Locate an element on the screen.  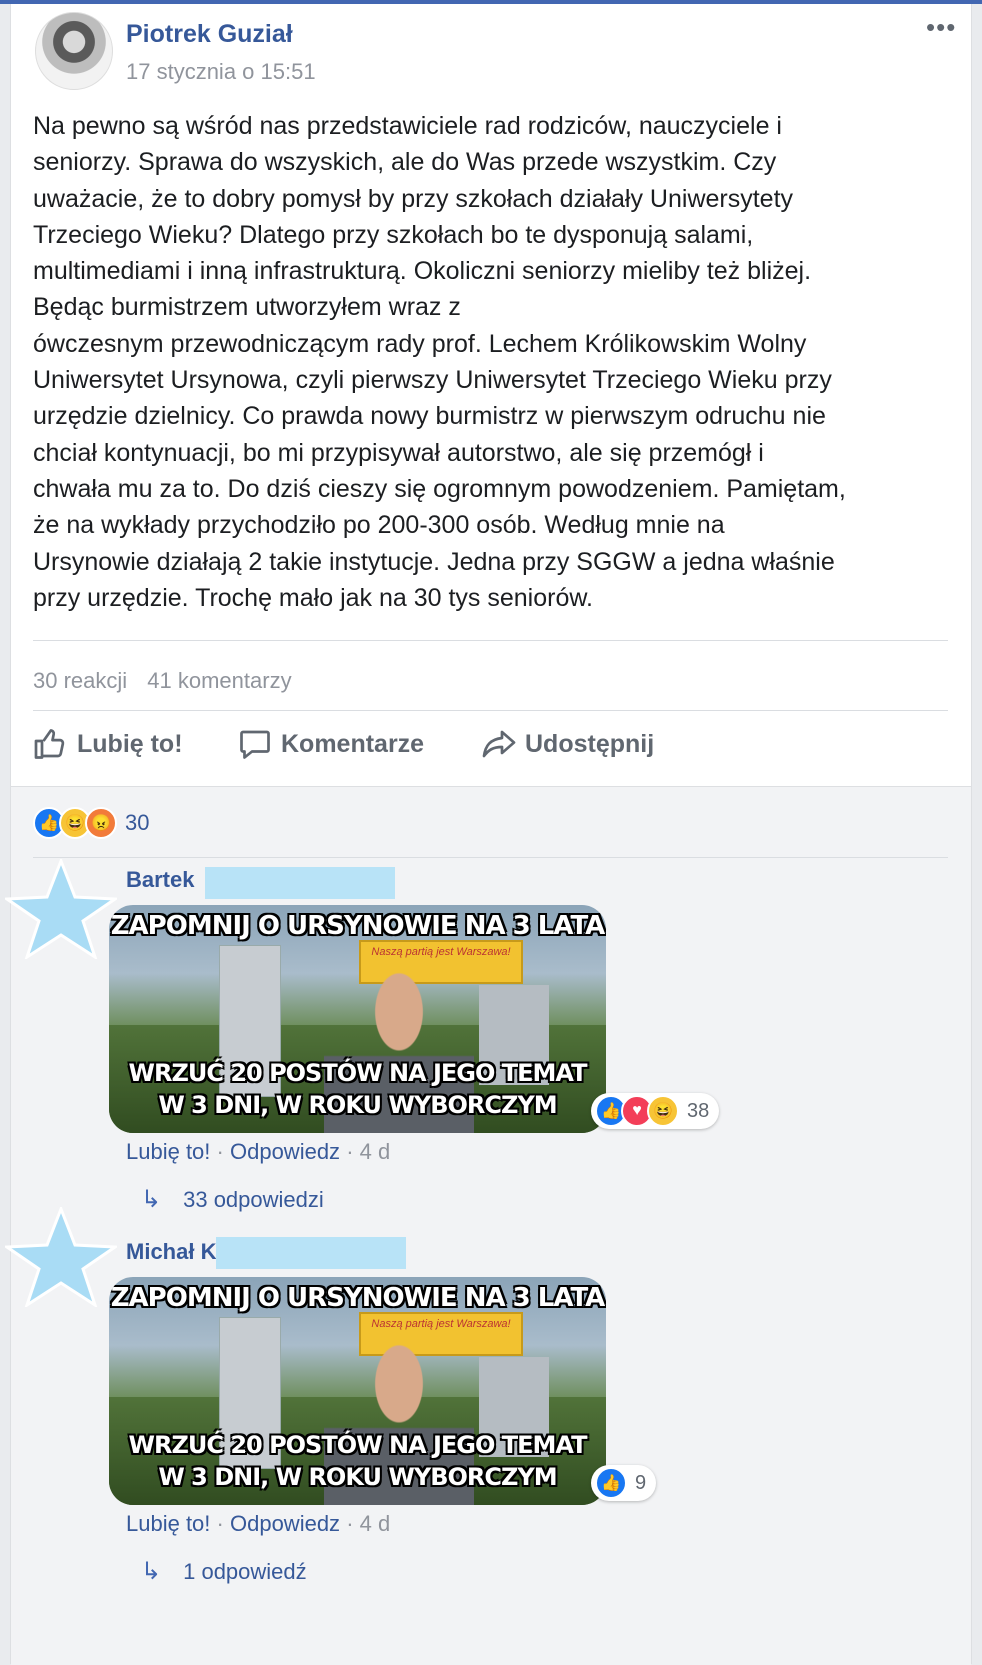
thumbs-up-icon is located at coordinates (49, 744).